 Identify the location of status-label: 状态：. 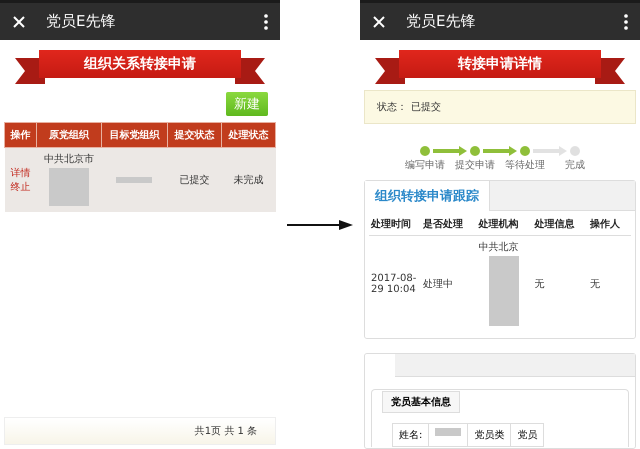
(392, 107).